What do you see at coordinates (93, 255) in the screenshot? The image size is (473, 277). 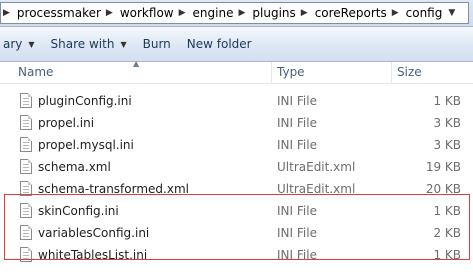 I see `file-name: whiteTablesList.ini` at bounding box center [93, 255].